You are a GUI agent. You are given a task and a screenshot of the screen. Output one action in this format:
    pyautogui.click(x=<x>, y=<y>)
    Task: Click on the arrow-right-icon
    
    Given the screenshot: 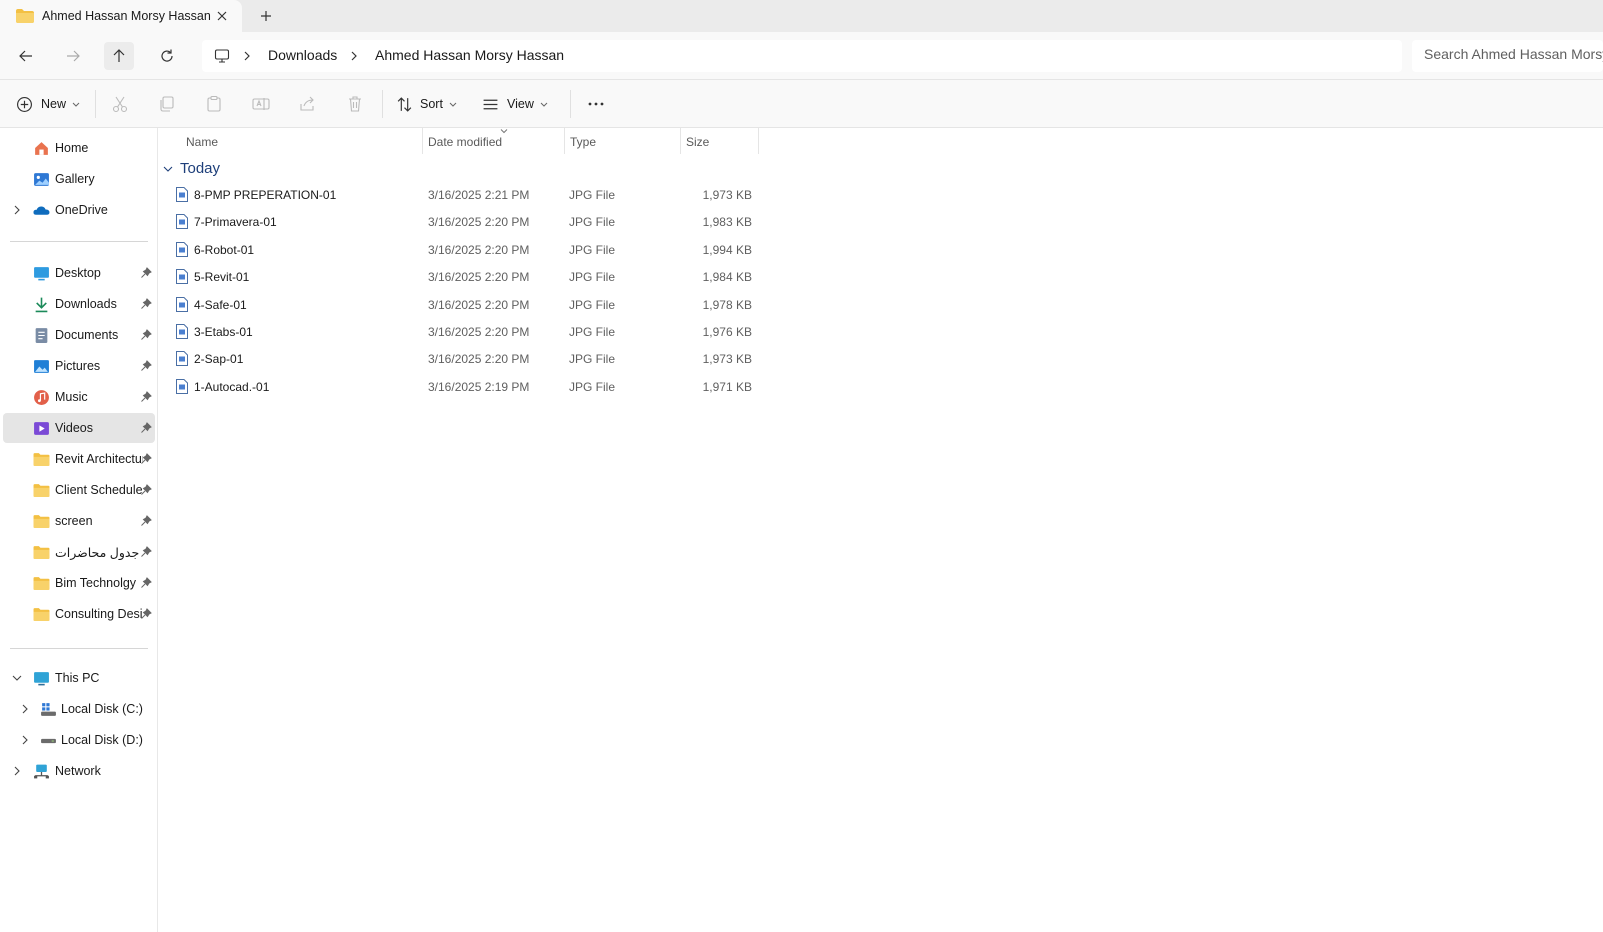 What is the action you would take?
    pyautogui.click(x=73, y=56)
    